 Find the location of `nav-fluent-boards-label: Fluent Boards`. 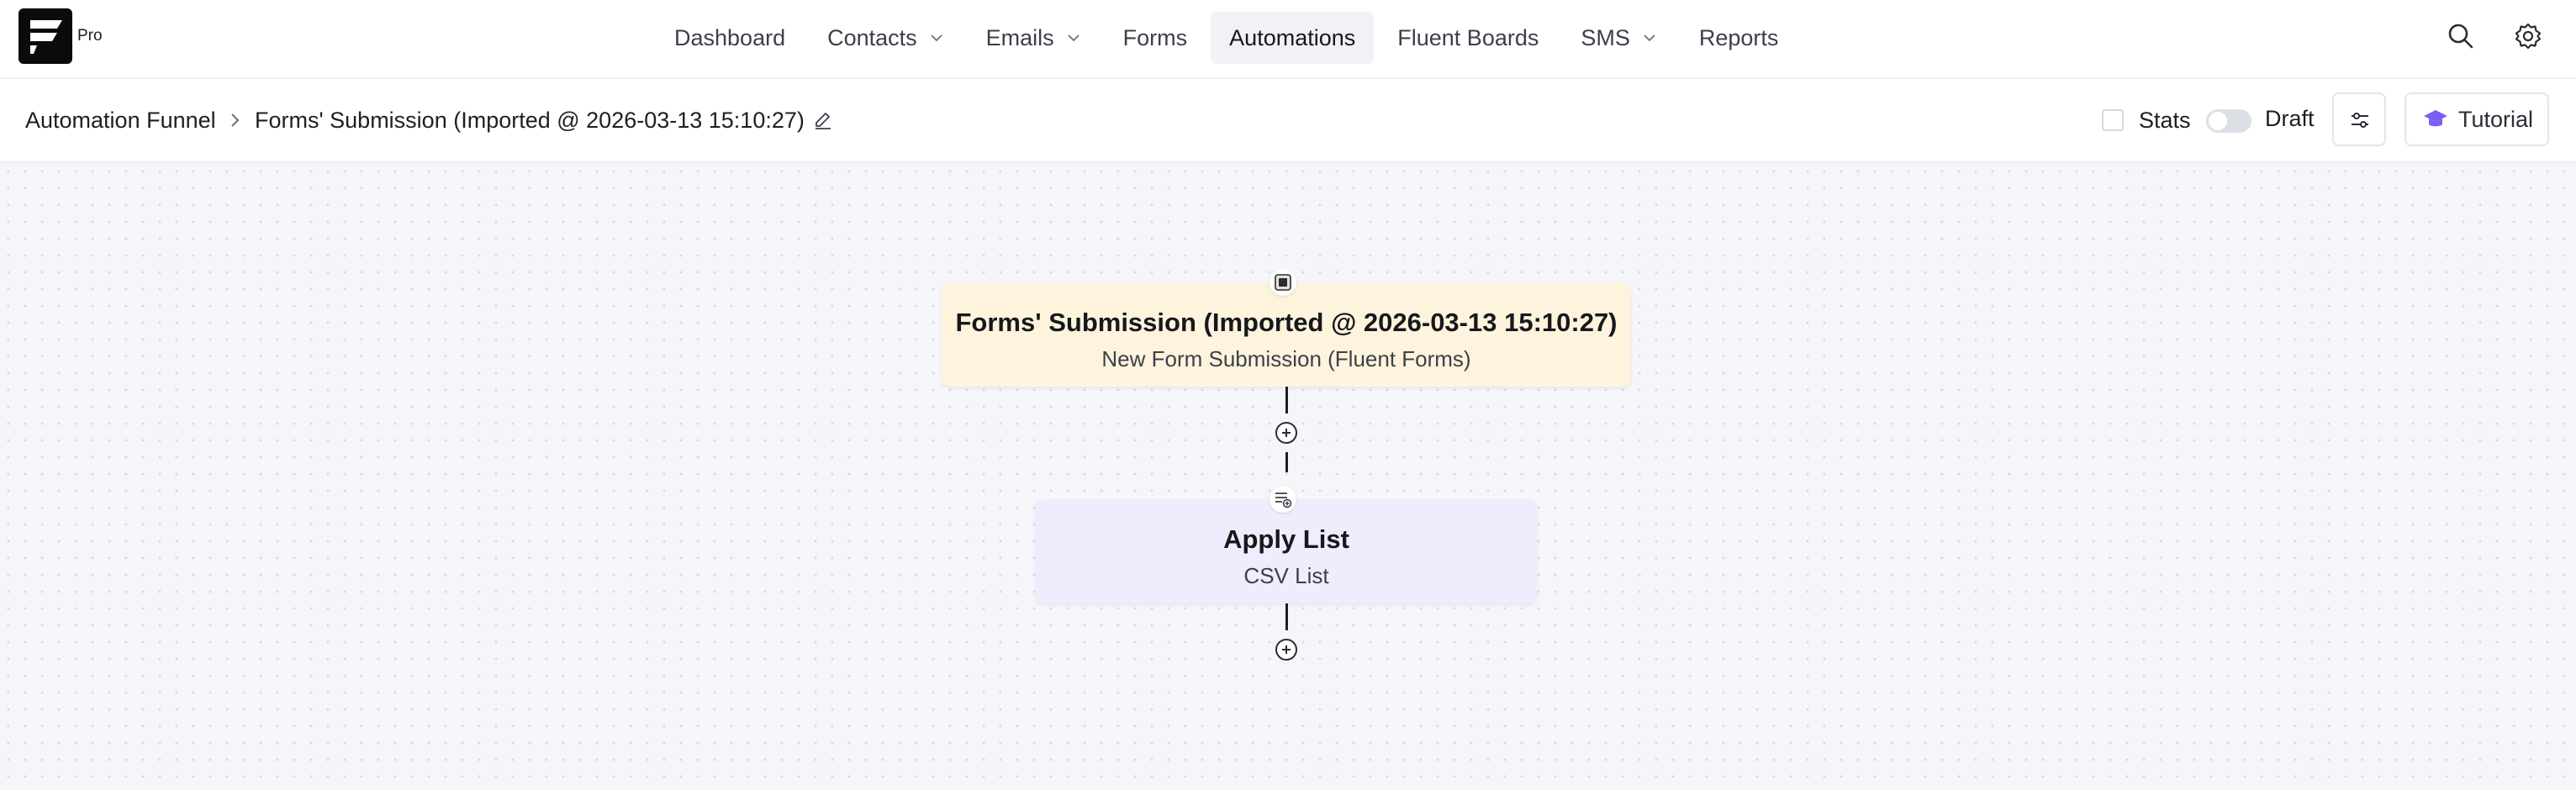

nav-fluent-boards-label: Fluent Boards is located at coordinates (1468, 37).